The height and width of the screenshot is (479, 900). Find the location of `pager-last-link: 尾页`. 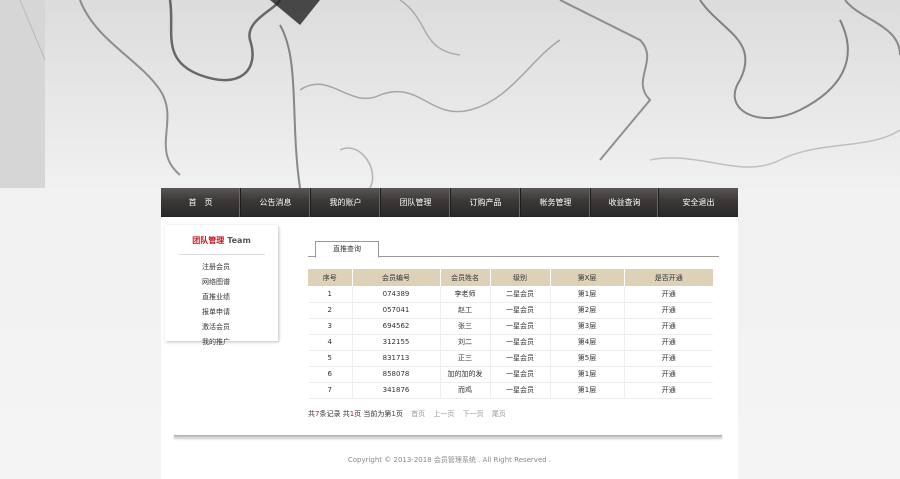

pager-last-link: 尾页 is located at coordinates (499, 414).